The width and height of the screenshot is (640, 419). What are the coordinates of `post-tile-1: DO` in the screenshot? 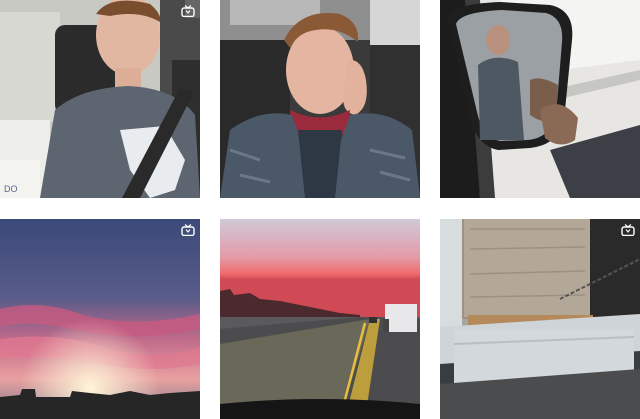 It's located at (100, 99).